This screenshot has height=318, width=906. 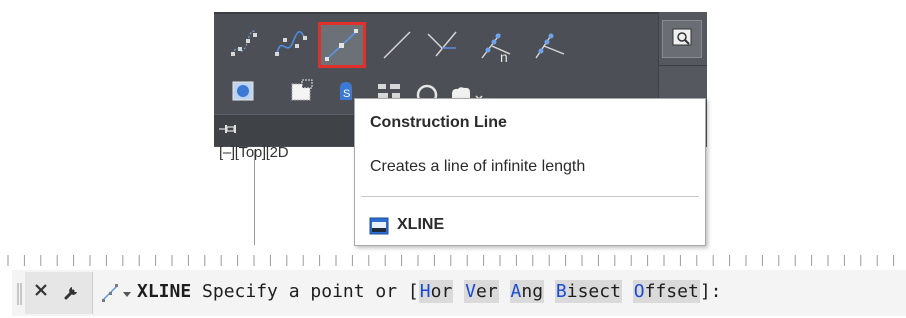 I want to click on spline-icon, so click(x=291, y=43).